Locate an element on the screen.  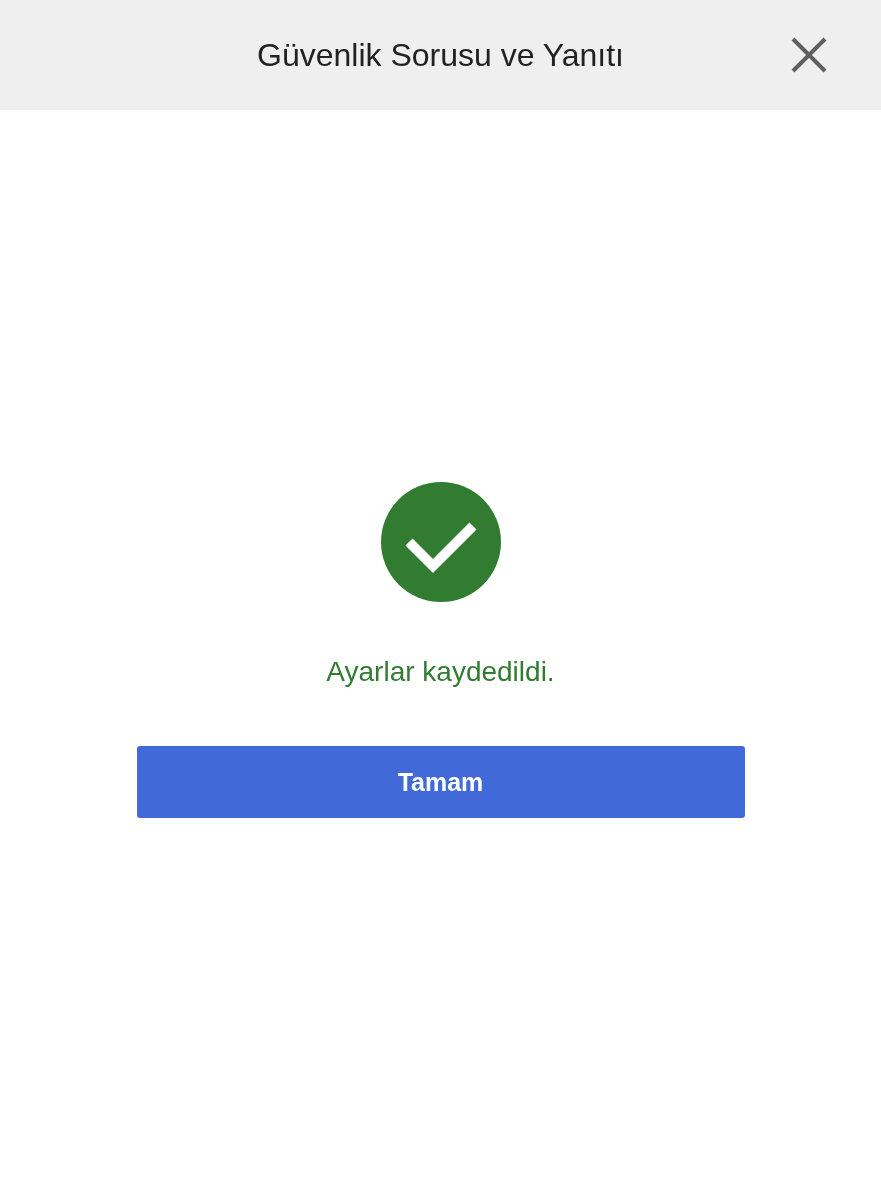
close-button is located at coordinates (809, 55).